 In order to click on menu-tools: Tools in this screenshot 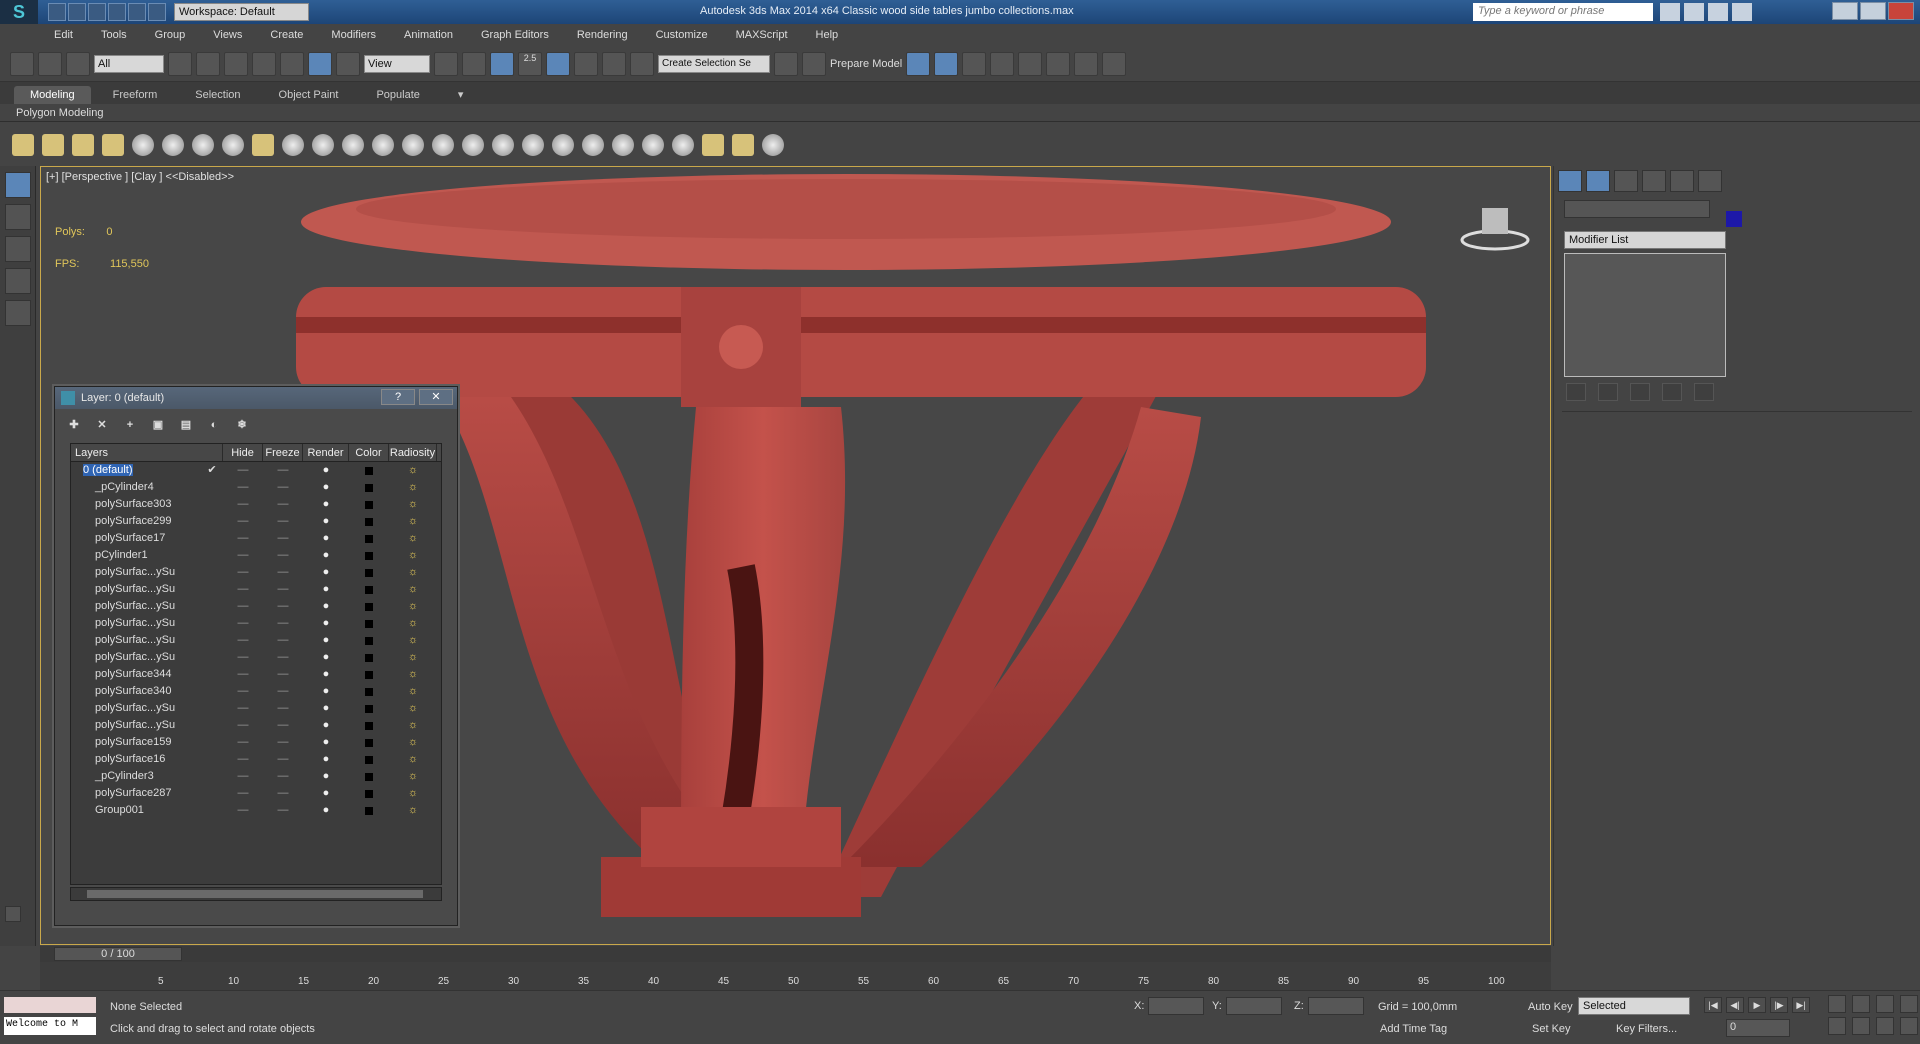, I will do `click(114, 35)`.